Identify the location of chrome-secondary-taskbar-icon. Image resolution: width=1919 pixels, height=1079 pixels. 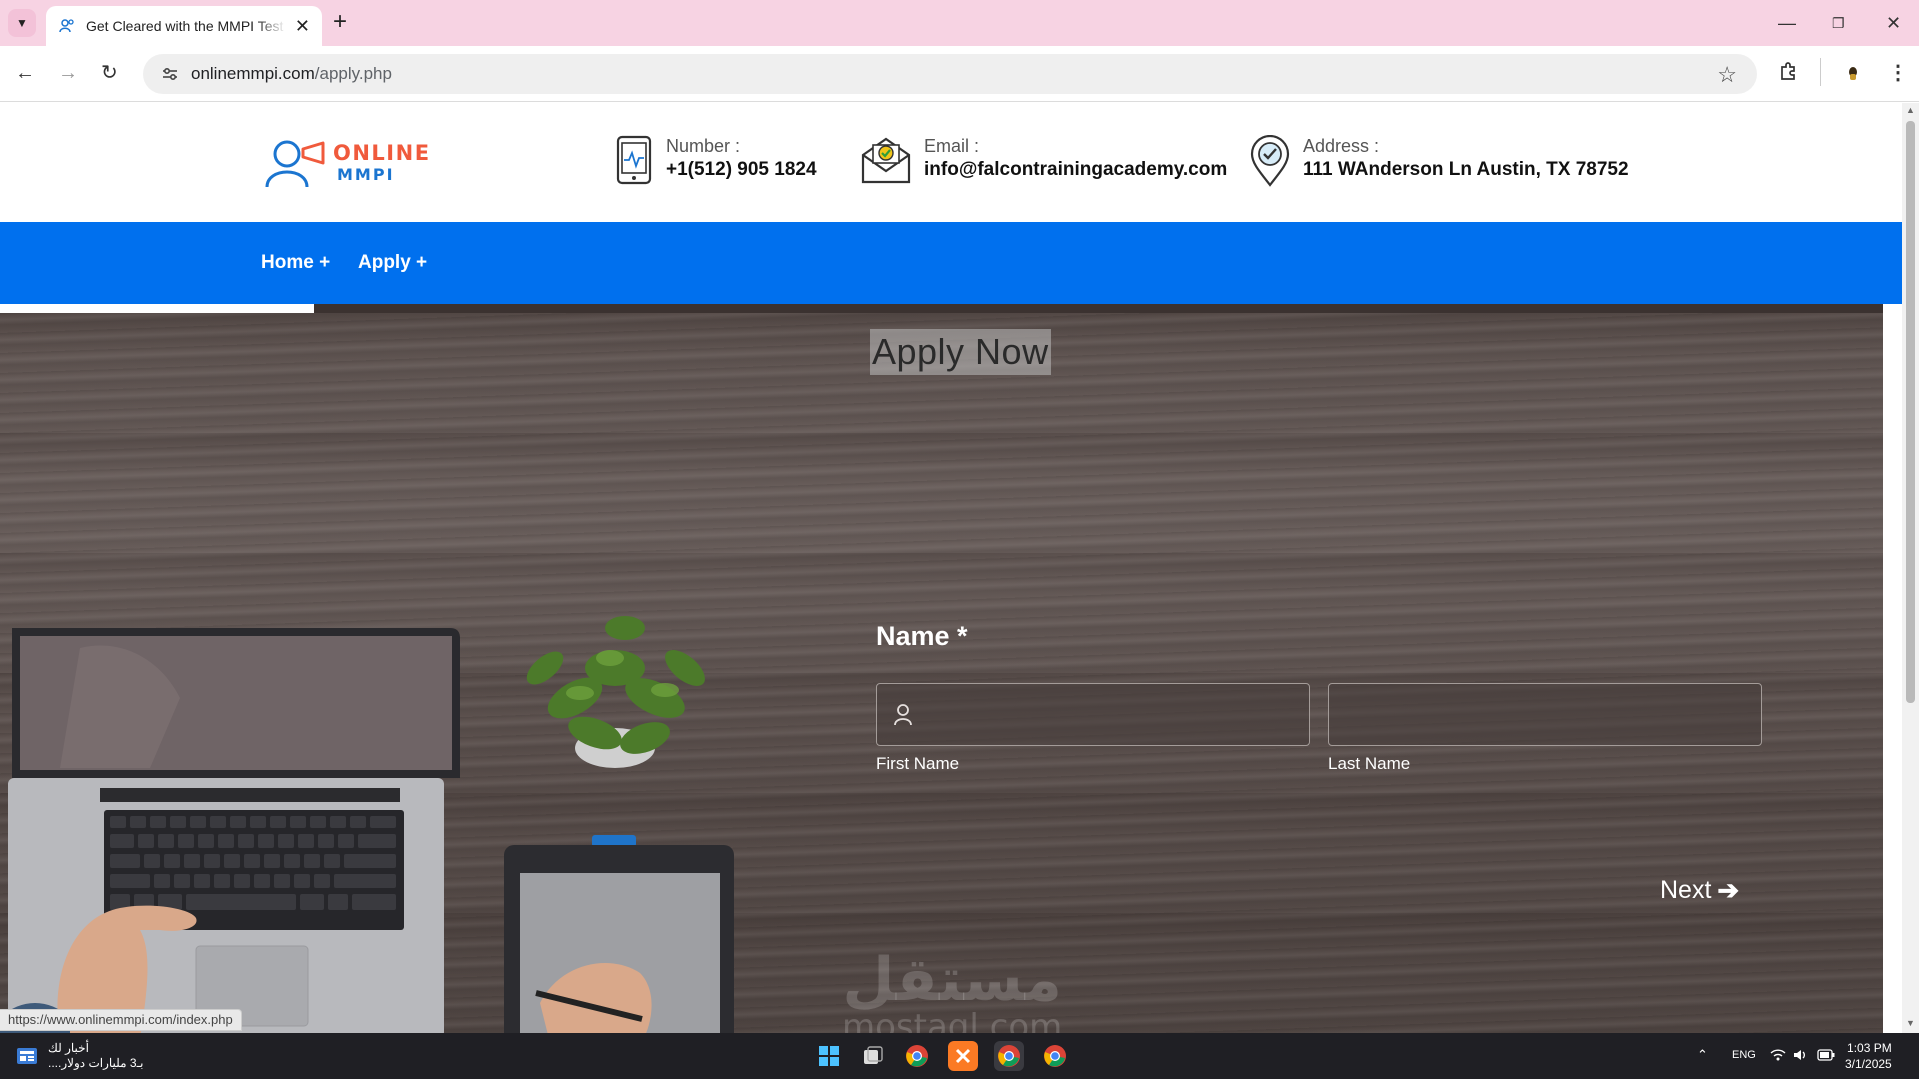
(1055, 1056).